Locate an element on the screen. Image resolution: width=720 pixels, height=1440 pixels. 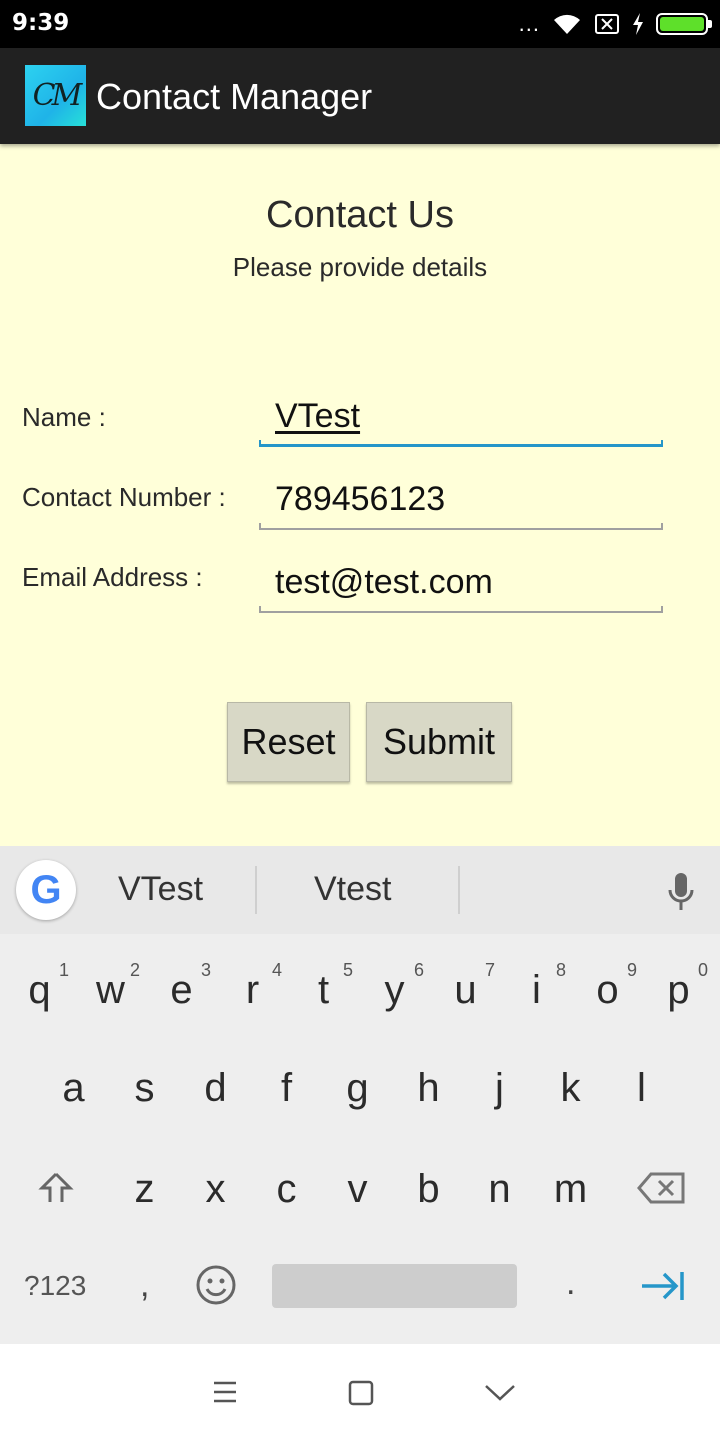
email-label: Email Address : is located at coordinates (112, 577).